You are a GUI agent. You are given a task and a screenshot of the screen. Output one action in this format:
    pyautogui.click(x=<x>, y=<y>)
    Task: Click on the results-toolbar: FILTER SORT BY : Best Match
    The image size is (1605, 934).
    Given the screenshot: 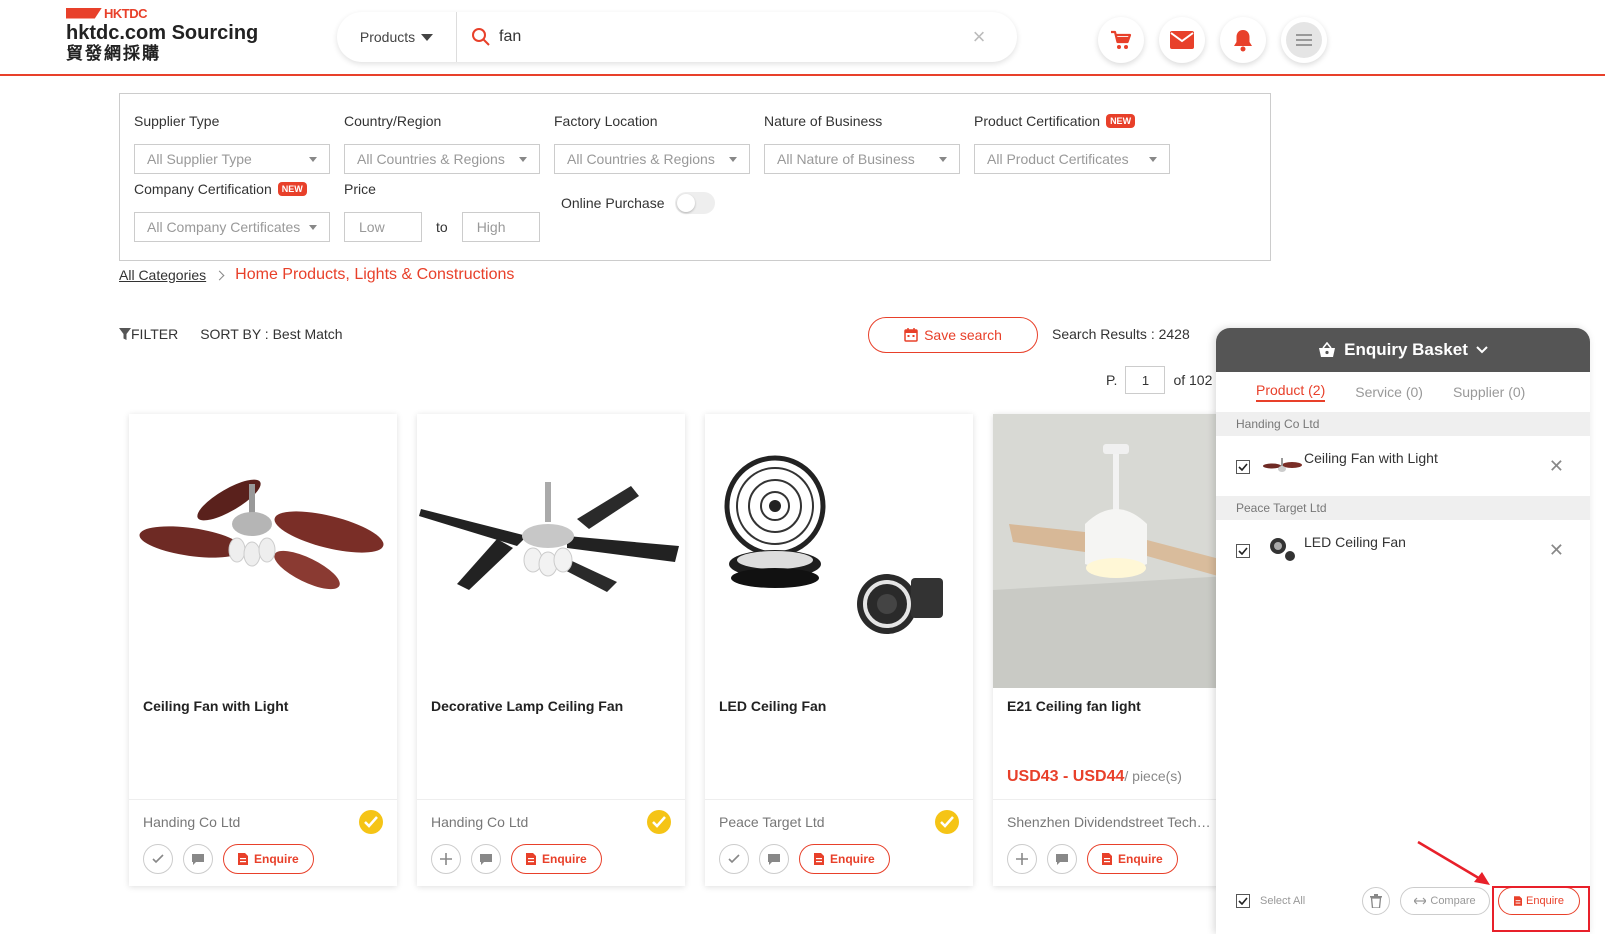 What is the action you would take?
    pyautogui.click(x=231, y=334)
    